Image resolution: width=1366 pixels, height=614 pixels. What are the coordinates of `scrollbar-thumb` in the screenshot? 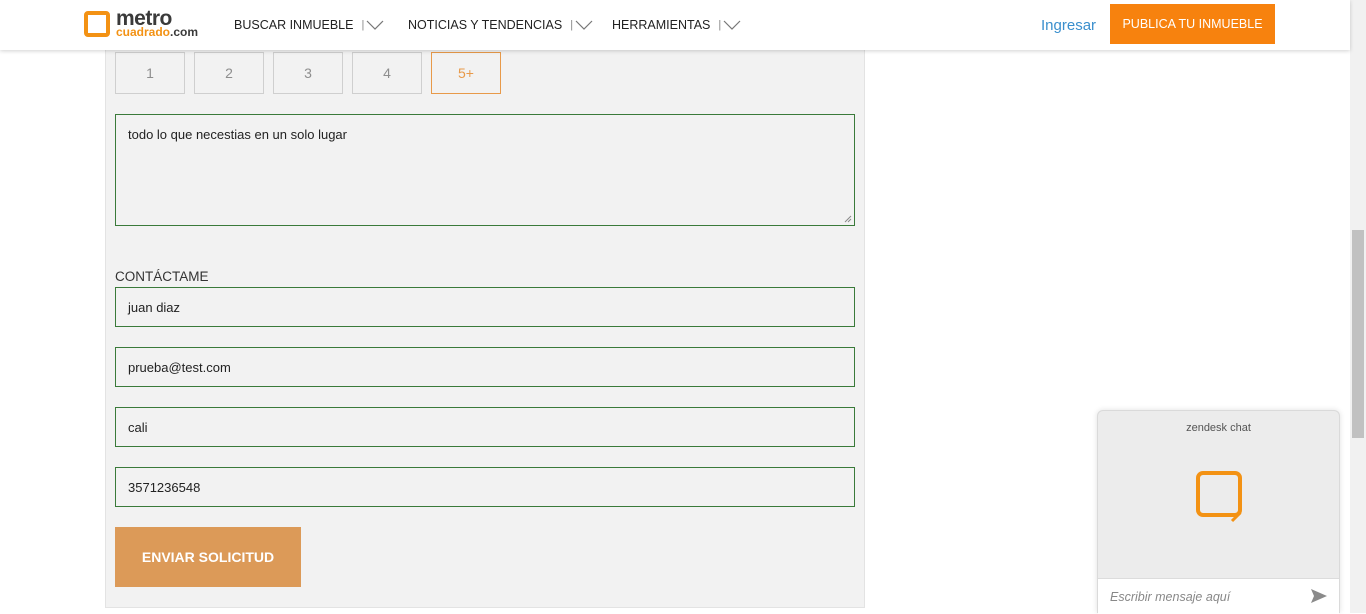 It's located at (1358, 334).